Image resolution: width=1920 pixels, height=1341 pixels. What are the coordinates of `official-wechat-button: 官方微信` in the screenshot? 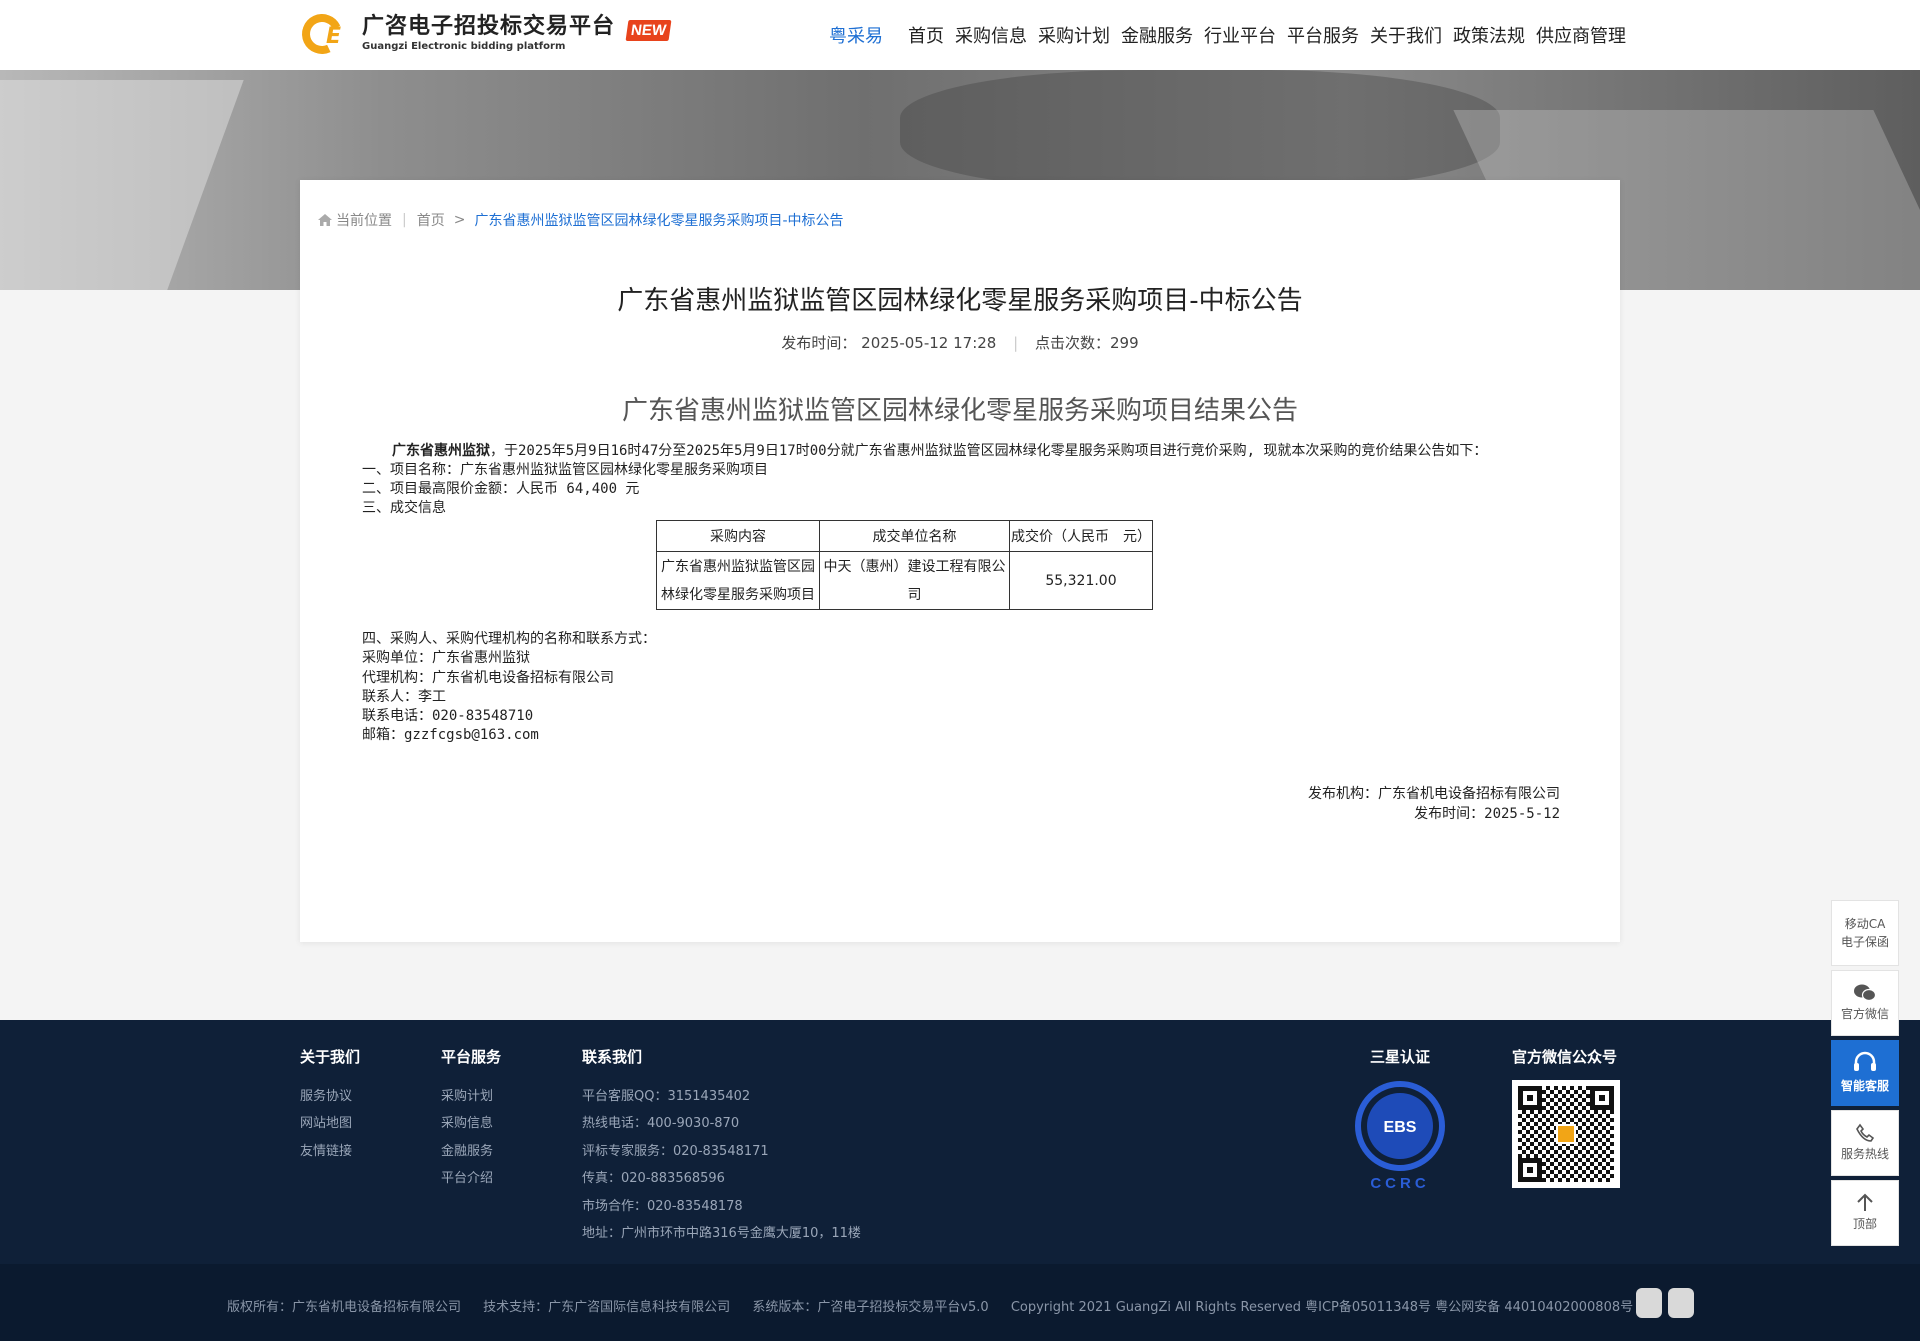 It's located at (1865, 1003).